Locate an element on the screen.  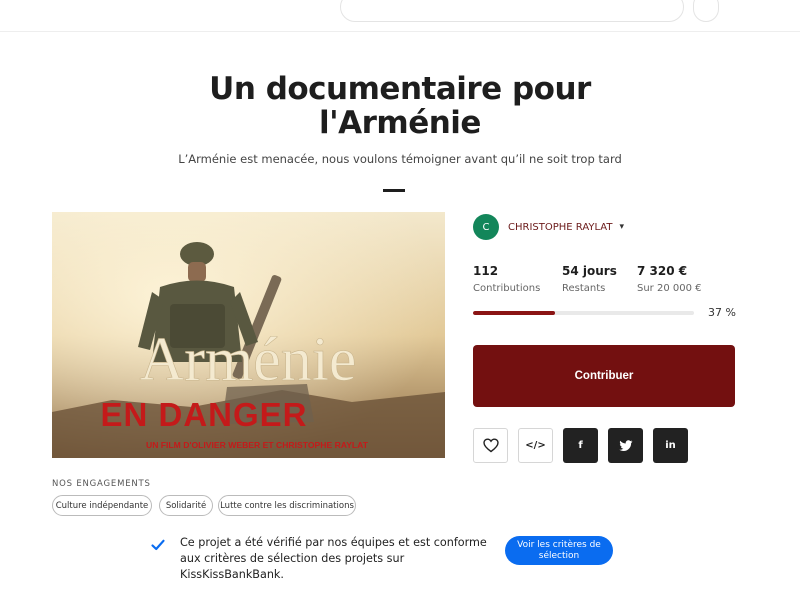
author-avatar: C is located at coordinates (486, 227).